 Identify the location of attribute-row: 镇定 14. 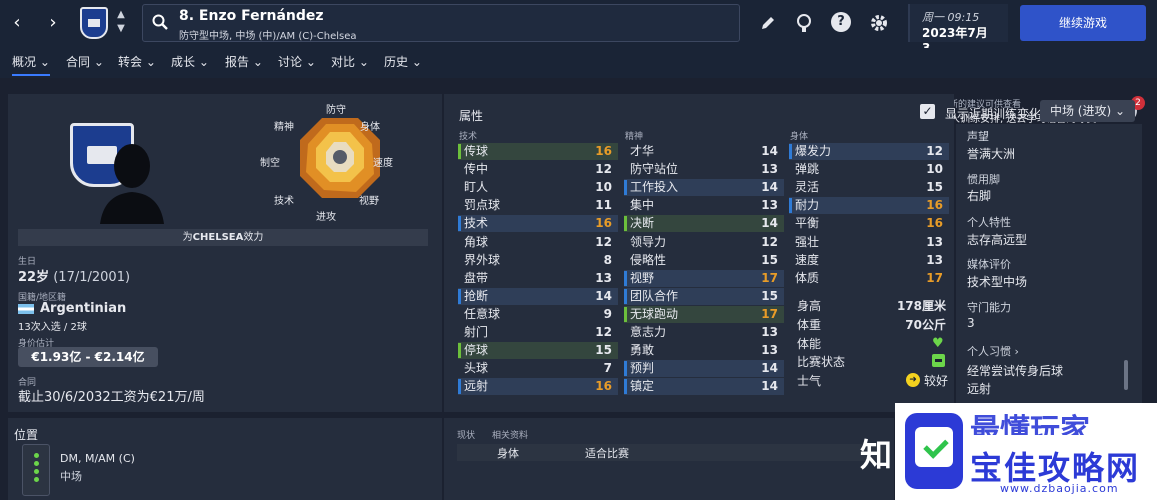
(704, 387).